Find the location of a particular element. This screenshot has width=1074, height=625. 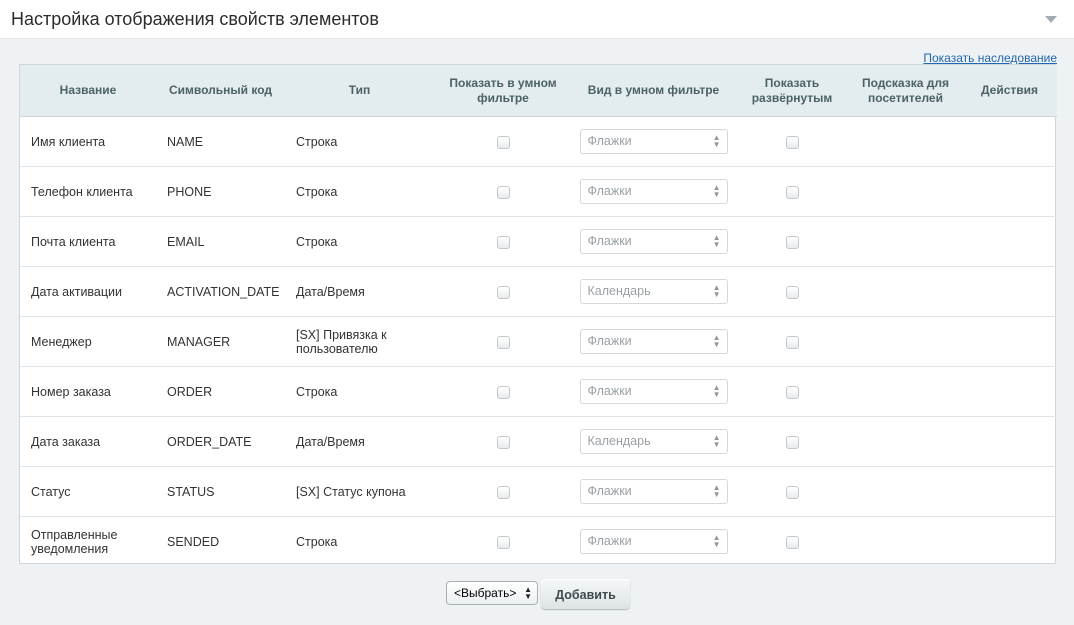

table-row: Телефон клиента PHONE Строка Флажки ▲ ▼ is located at coordinates (538, 191).